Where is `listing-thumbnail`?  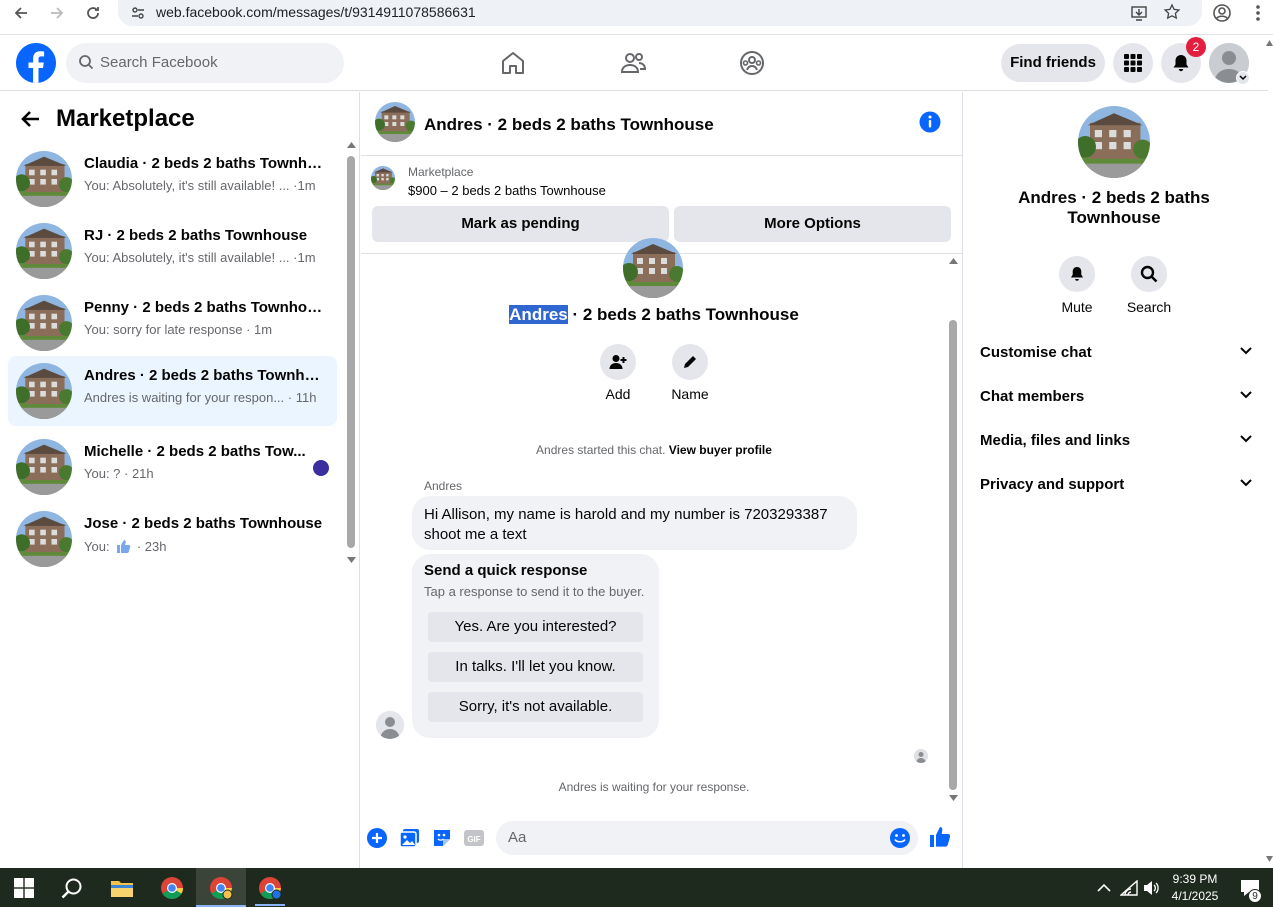
listing-thumbnail is located at coordinates (383, 178).